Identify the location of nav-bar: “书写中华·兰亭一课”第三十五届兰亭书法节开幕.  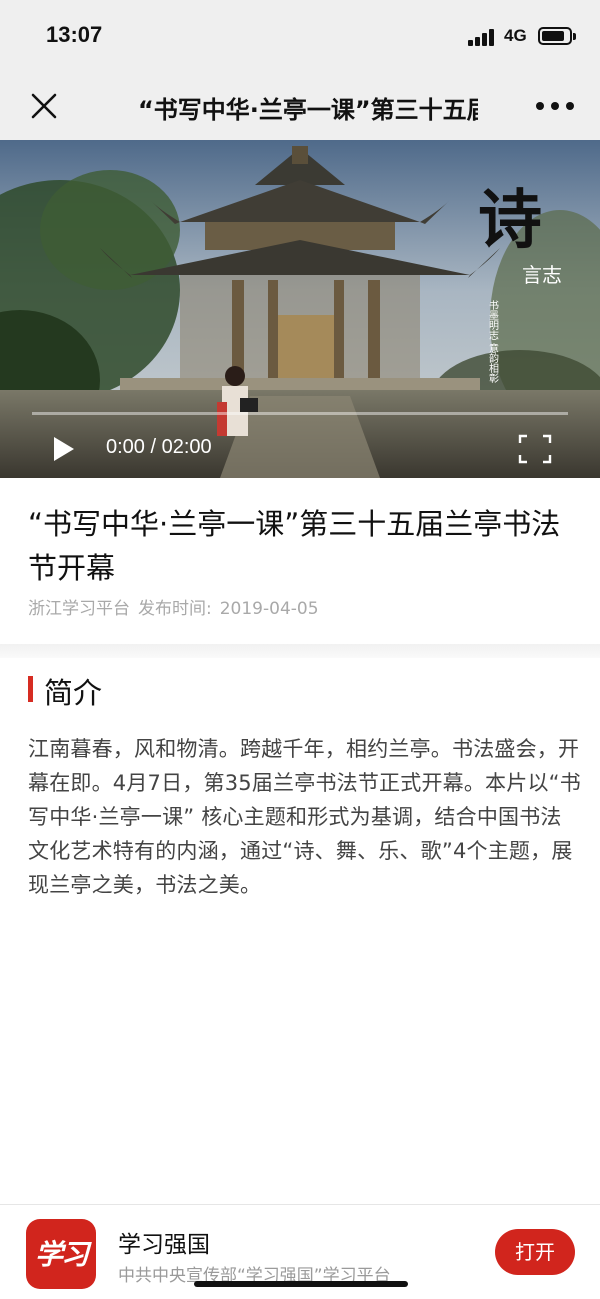
(300, 106).